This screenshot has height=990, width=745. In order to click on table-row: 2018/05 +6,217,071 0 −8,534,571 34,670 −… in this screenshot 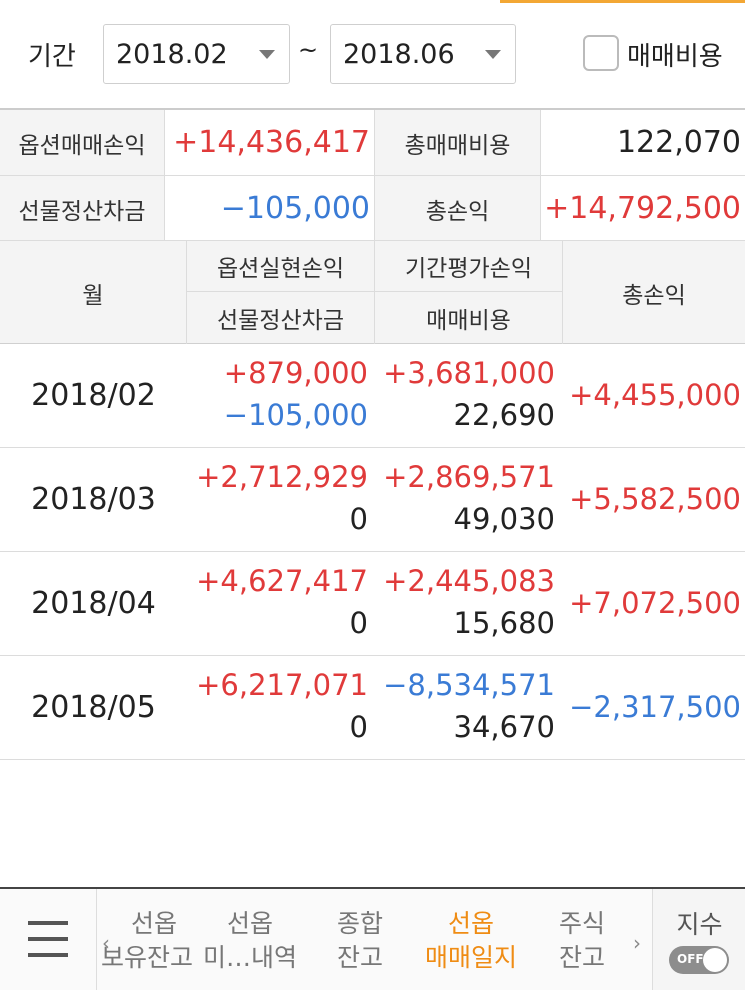, I will do `click(372, 708)`.